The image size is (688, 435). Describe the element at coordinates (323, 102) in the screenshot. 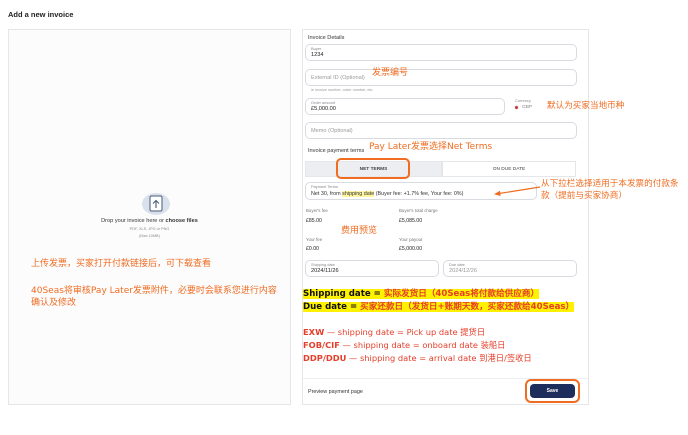

I see `order-amount-label: Order amount` at that location.